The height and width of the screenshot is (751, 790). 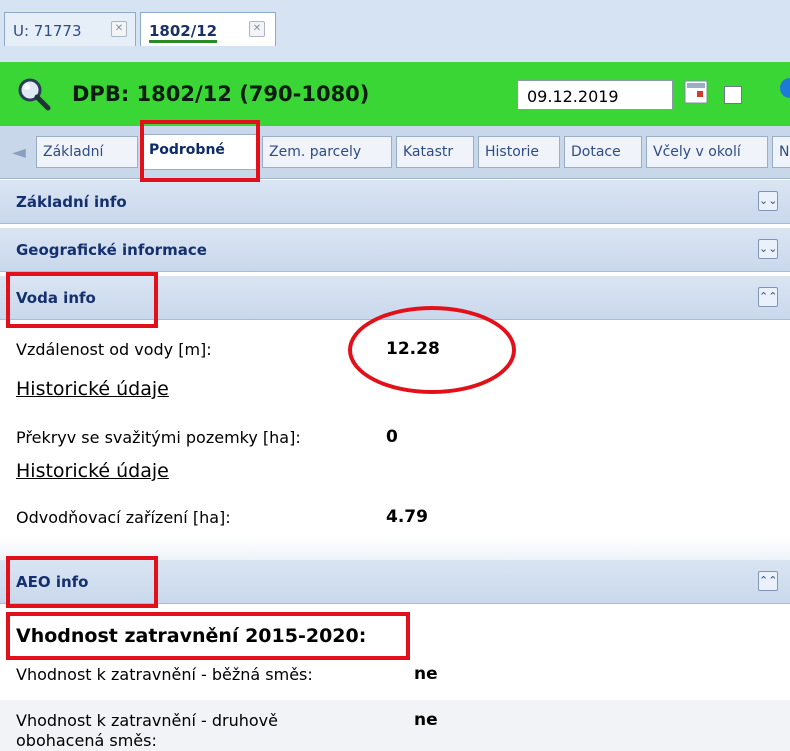 I want to click on tab-historie: Historie, so click(x=519, y=152).